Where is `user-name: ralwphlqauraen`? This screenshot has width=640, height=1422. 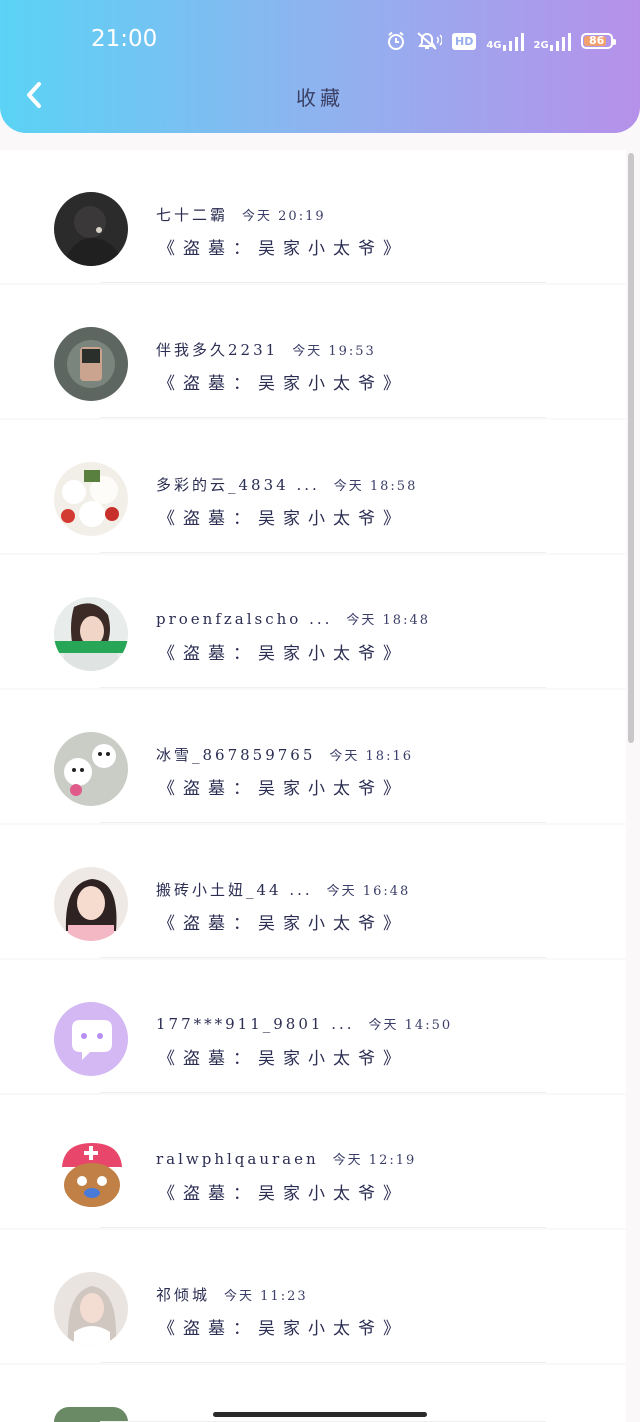 user-name: ralwphlqauraen is located at coordinates (237, 1159).